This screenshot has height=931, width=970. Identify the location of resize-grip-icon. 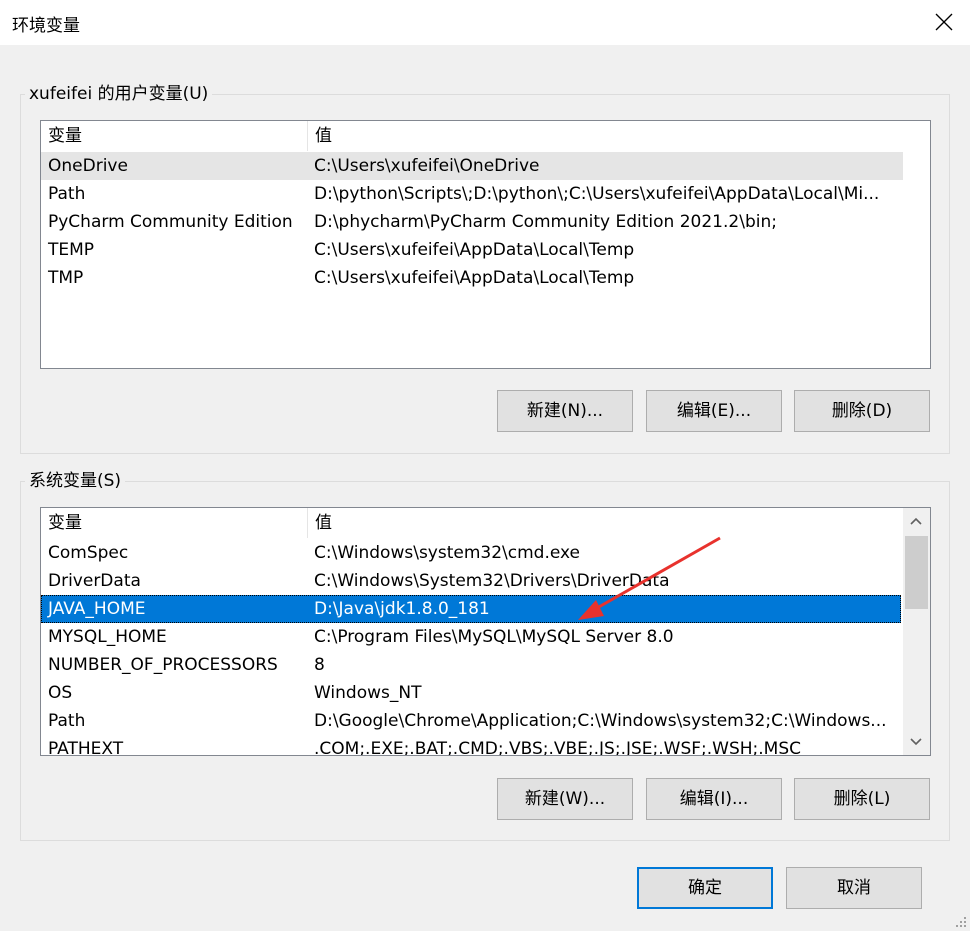
(961, 922).